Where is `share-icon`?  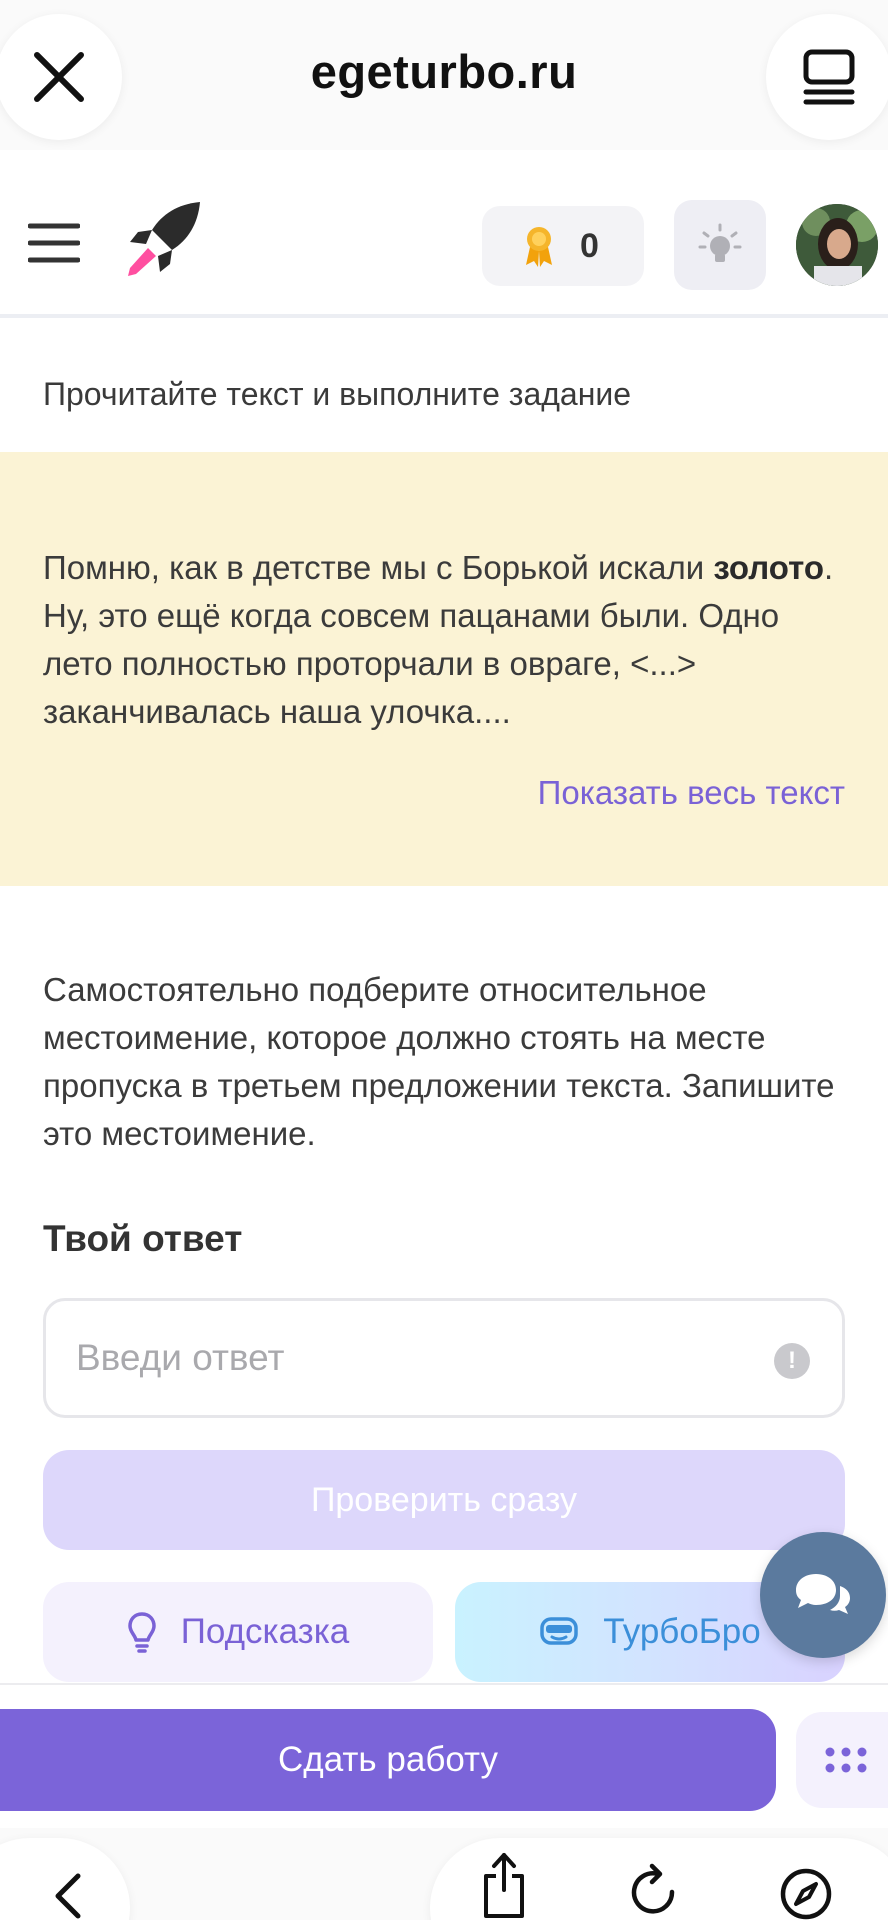 share-icon is located at coordinates (504, 1885).